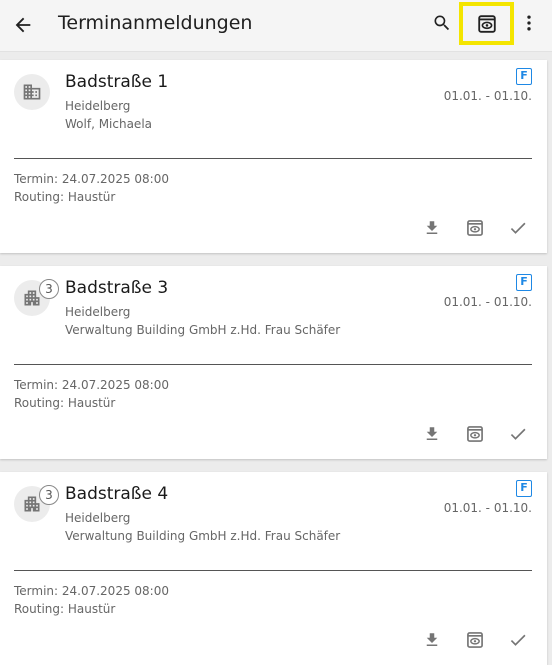 Image resolution: width=552 pixels, height=665 pixels. I want to click on more-vert-icon, so click(529, 23).